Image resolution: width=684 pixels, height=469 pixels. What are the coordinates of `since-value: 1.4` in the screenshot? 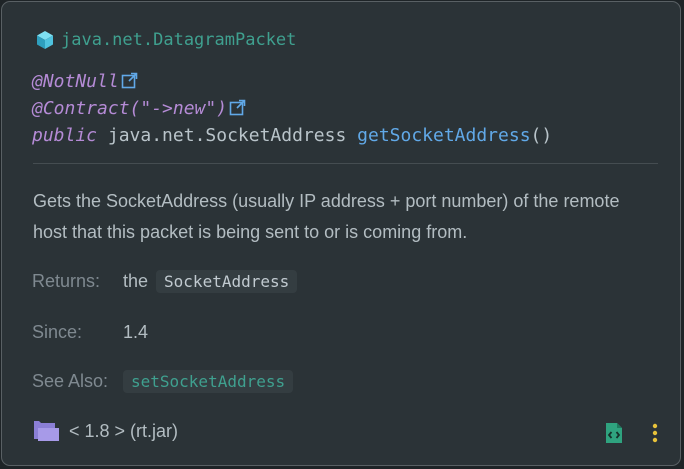 It's located at (136, 332).